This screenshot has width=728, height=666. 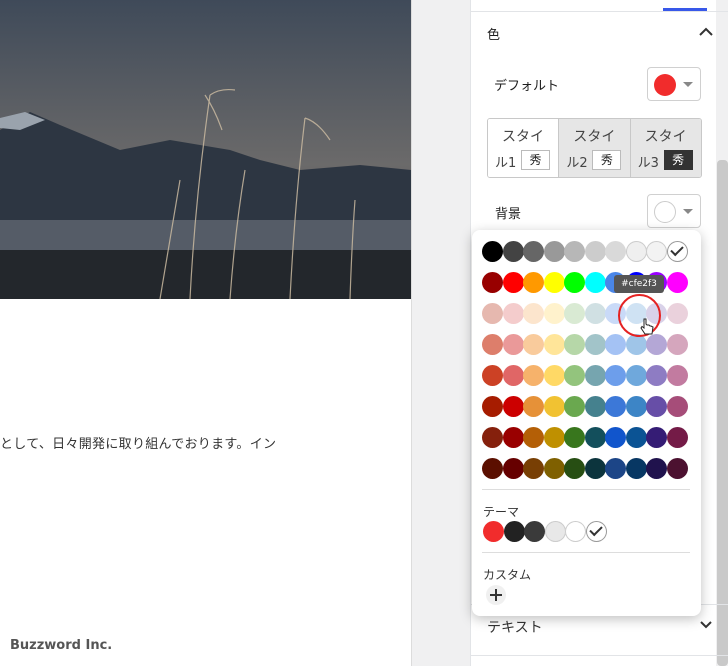 What do you see at coordinates (674, 84) in the screenshot?
I see `default-color-button` at bounding box center [674, 84].